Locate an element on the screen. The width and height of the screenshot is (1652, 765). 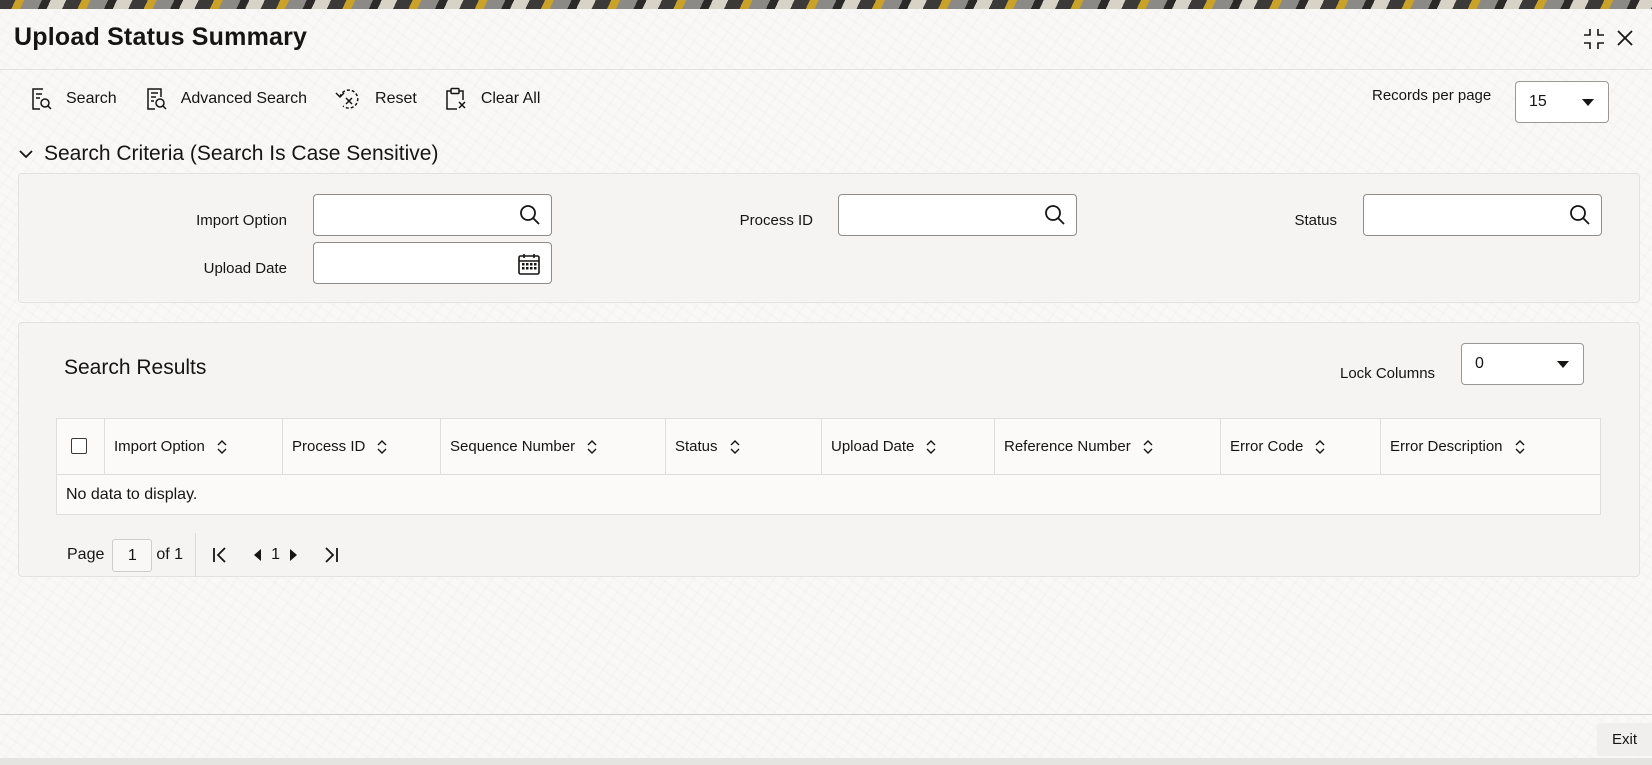
page-label: Page is located at coordinates (86, 554).